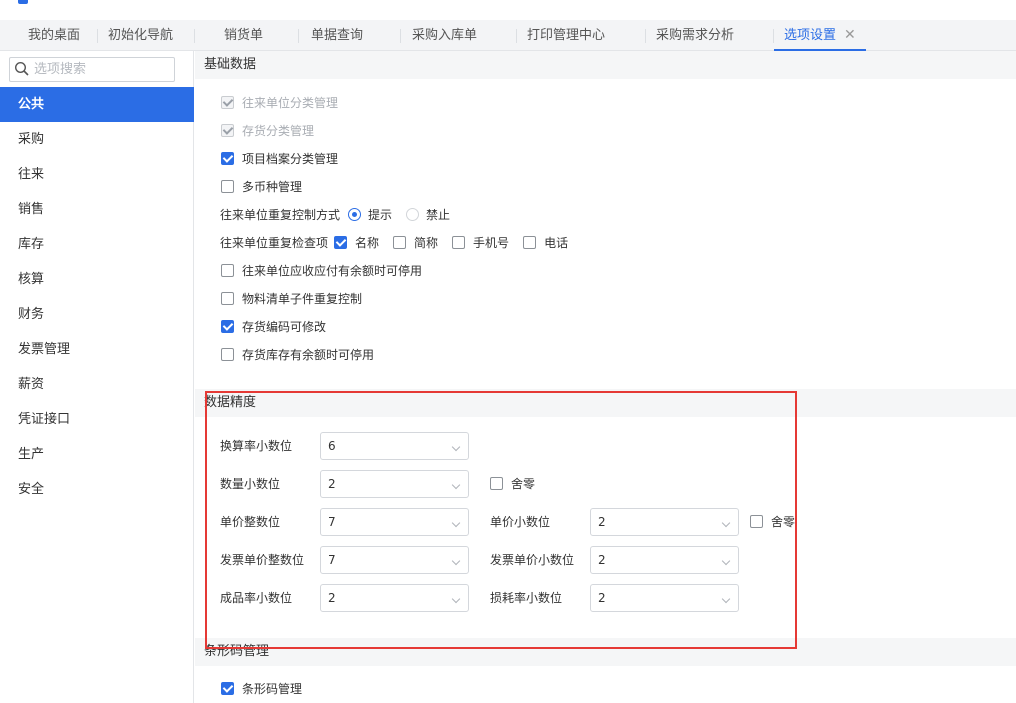  I want to click on project-class-checkbox, so click(227, 158).